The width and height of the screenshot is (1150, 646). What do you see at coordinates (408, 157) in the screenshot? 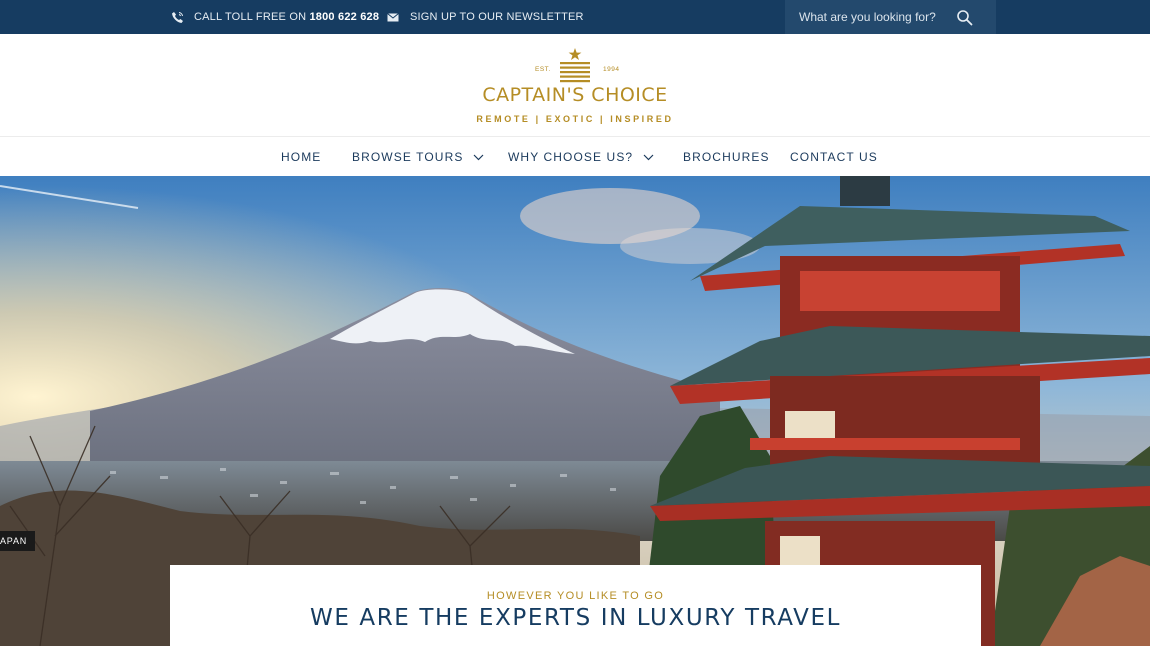
I see `nav-item-label: BROWSE TOURS` at bounding box center [408, 157].